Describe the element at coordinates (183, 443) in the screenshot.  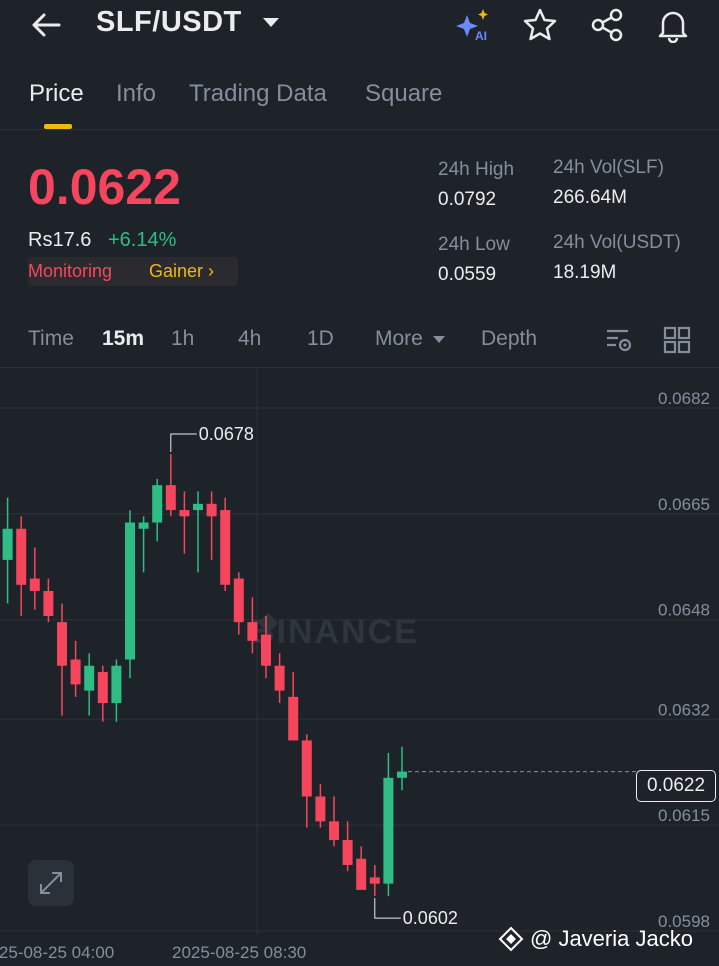
I see `max-marker-line` at that location.